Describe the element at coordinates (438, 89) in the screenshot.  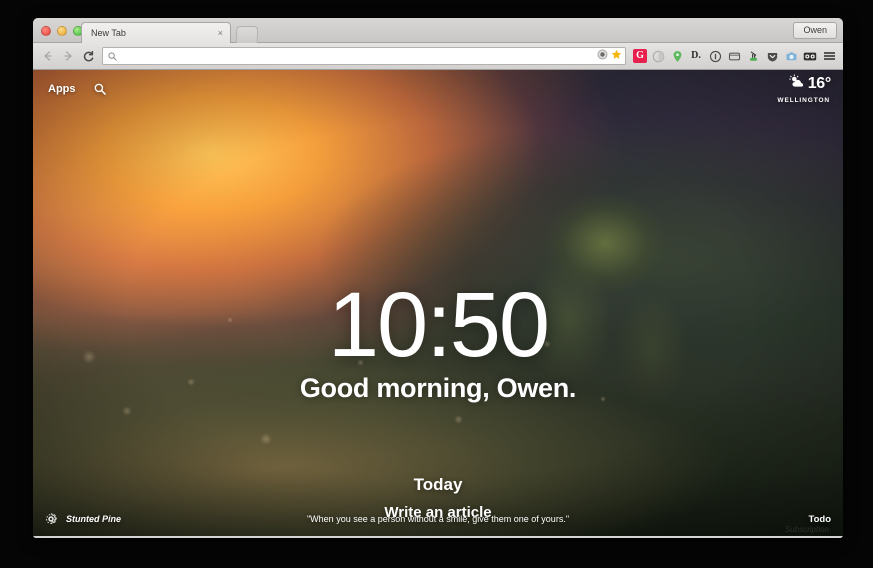
I see `newtab-top-bar: Apps 16° WELLINGTON` at that location.